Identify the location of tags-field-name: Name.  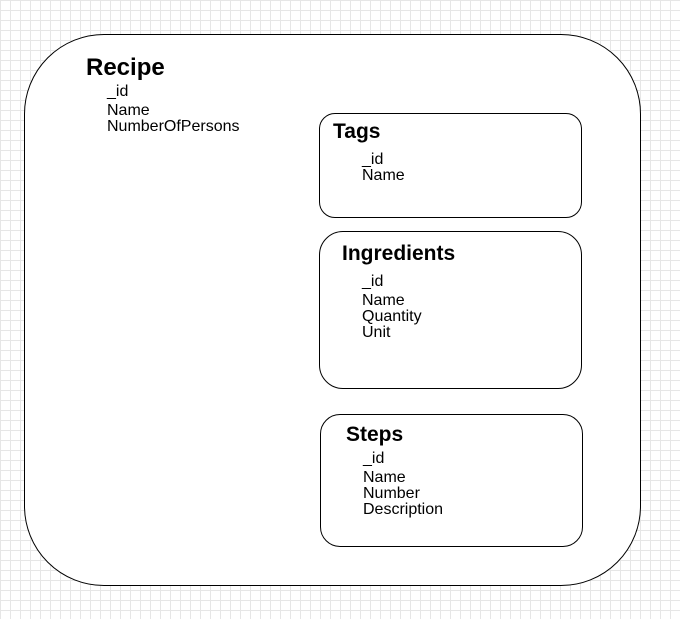
(383, 175).